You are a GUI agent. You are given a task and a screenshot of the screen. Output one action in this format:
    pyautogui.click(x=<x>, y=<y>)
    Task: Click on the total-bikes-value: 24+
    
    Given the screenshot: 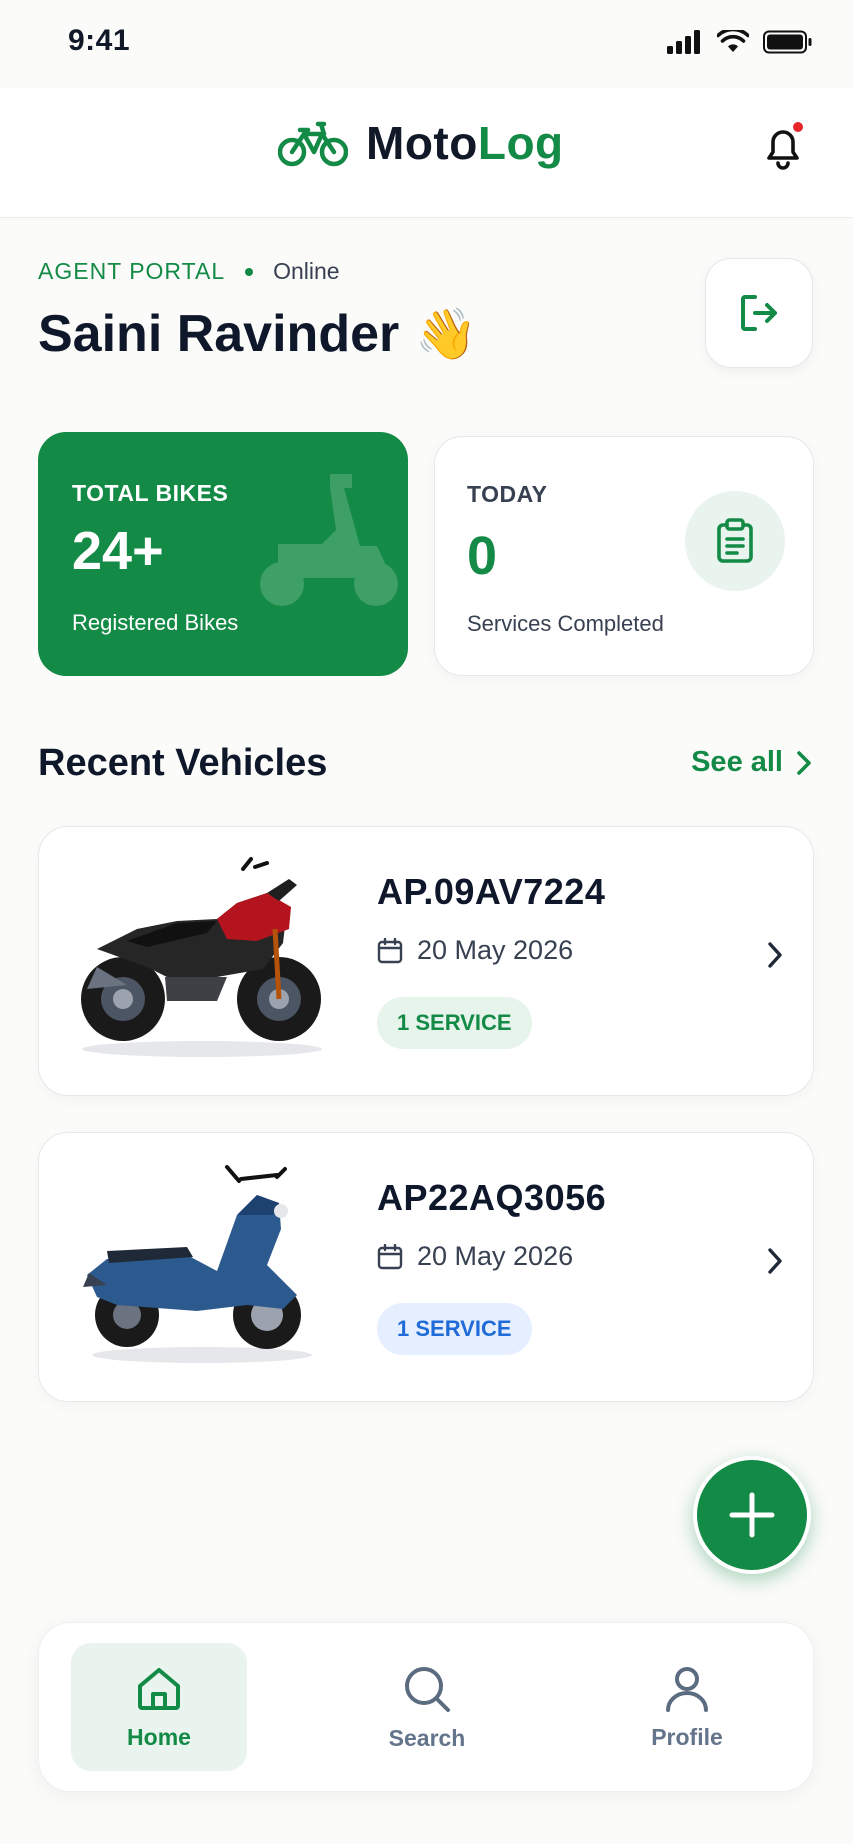 What is the action you would take?
    pyautogui.click(x=118, y=551)
    